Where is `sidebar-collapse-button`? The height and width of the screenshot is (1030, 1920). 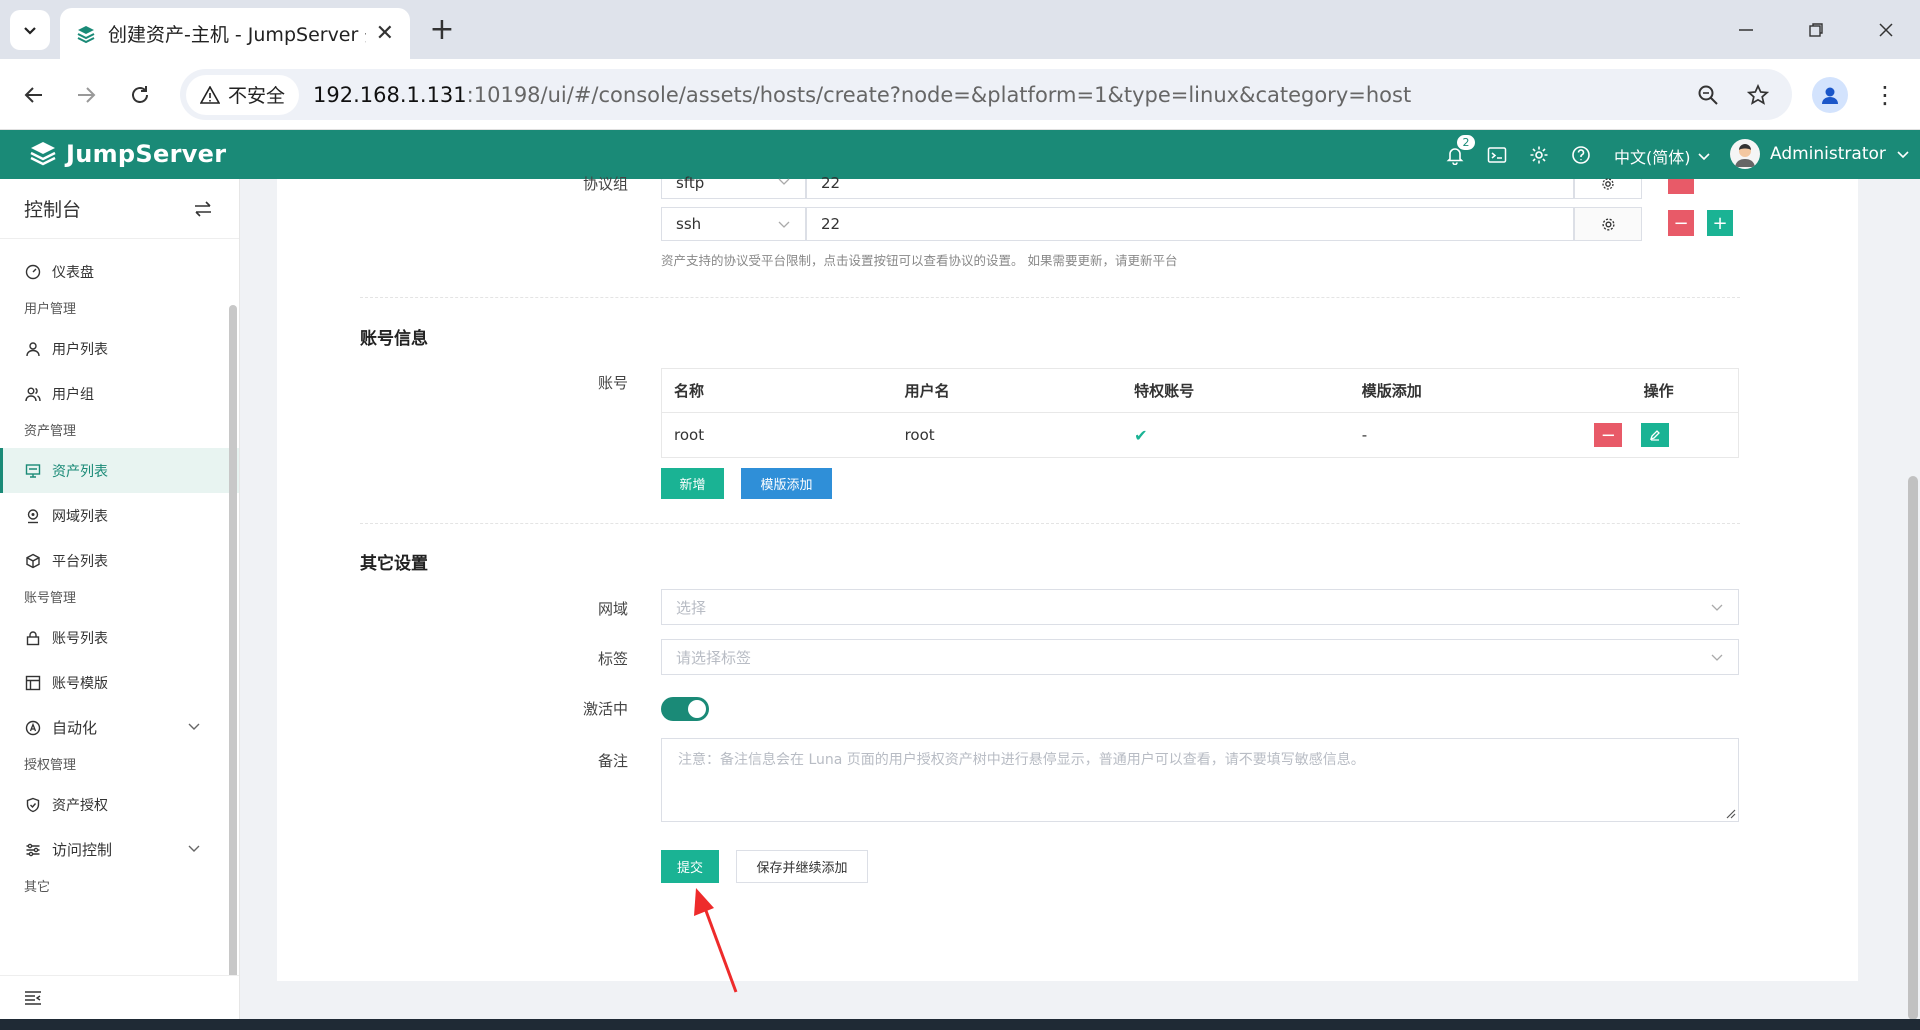
sidebar-collapse-button is located at coordinates (119, 997).